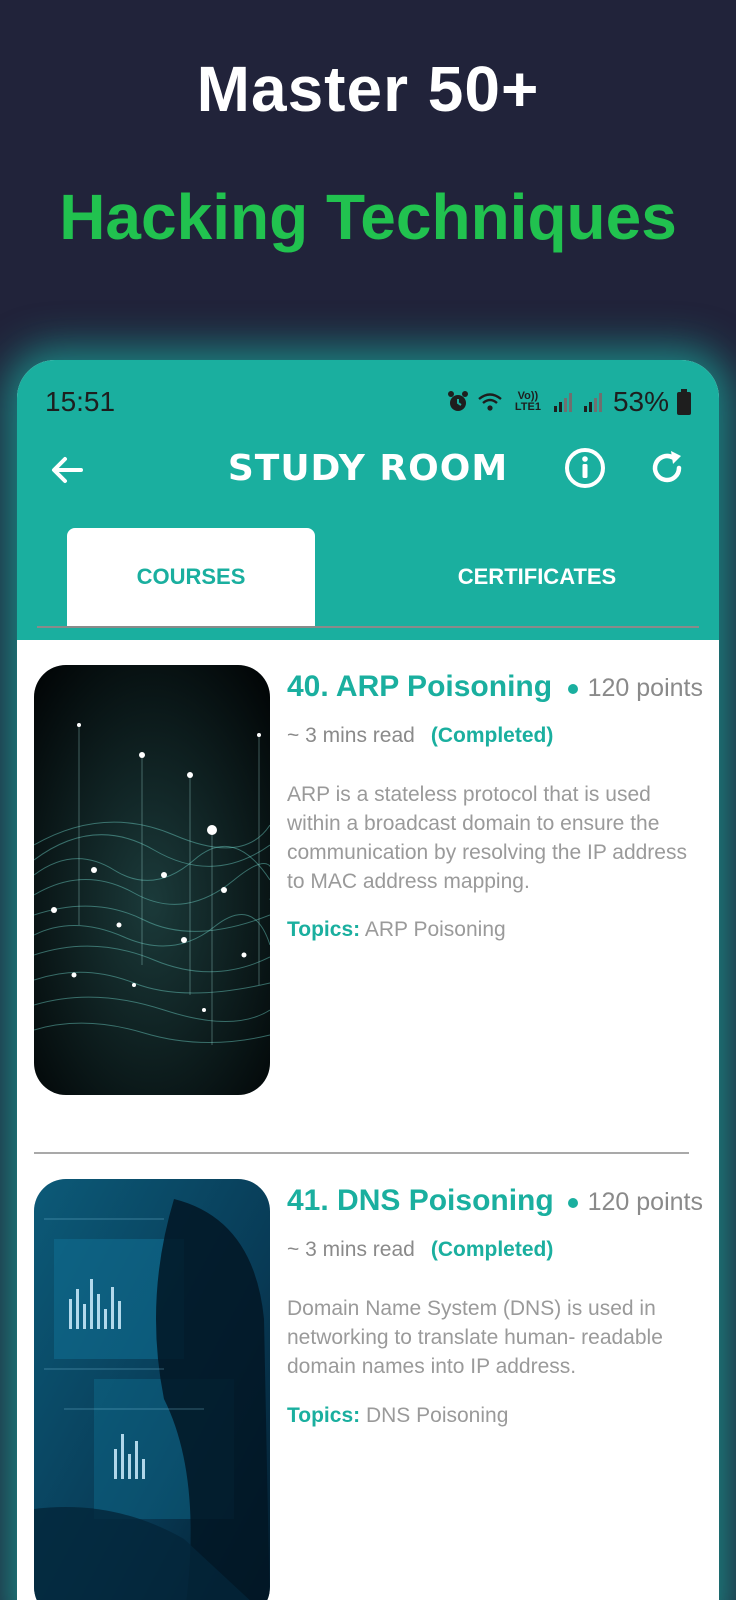 This screenshot has height=1600, width=736. Describe the element at coordinates (684, 402) in the screenshot. I see `battery-icon` at that location.